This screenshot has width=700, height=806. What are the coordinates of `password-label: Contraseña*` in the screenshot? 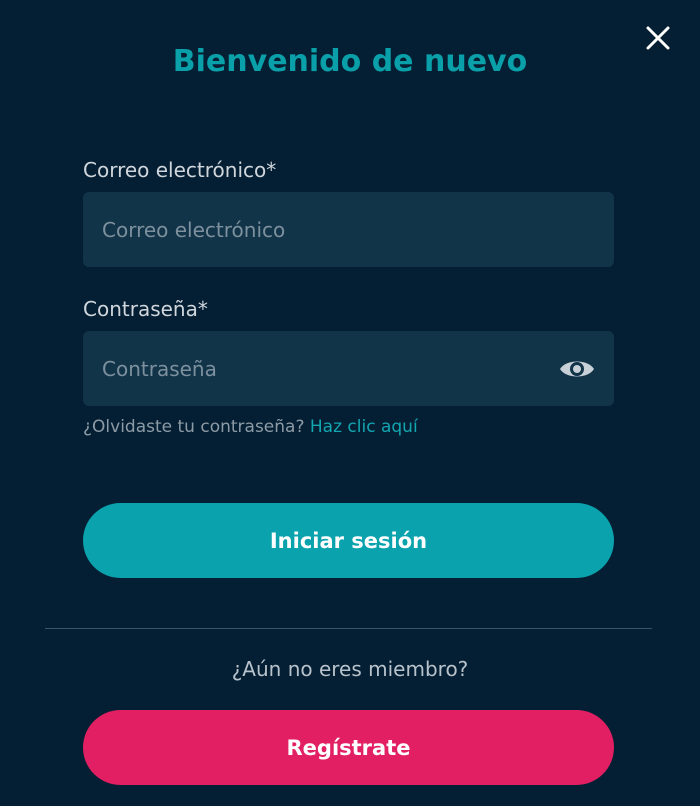 It's located at (145, 309).